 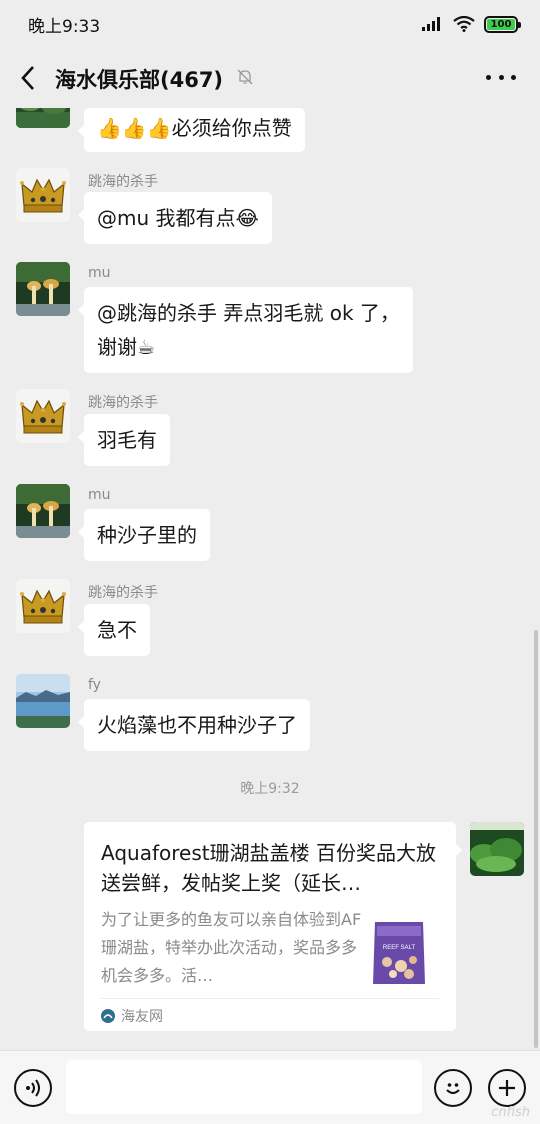 What do you see at coordinates (43, 701) in the screenshot?
I see `avatar-fy` at bounding box center [43, 701].